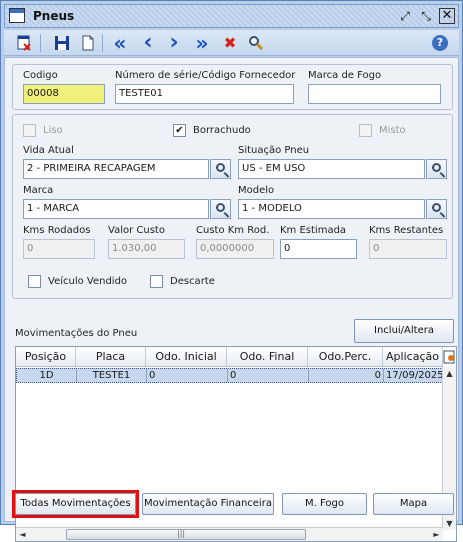 Image resolution: width=463 pixels, height=542 pixels. Describe the element at coordinates (186, 356) in the screenshot. I see `column-header: Odo. Inicial` at that location.